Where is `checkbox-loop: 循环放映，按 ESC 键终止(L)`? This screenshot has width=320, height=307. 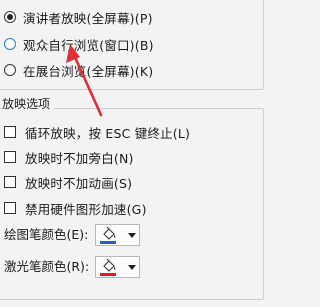
checkbox-loop: 循环放映，按 ESC 键终止(L) is located at coordinates (97, 132).